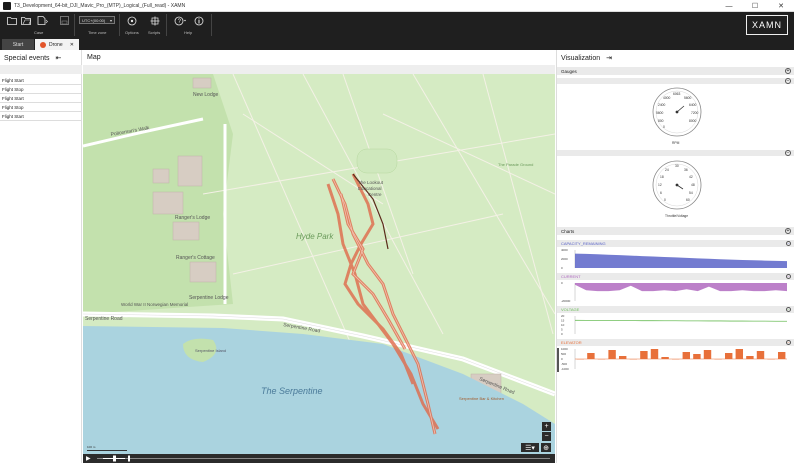 Image resolution: width=794 pixels, height=463 pixels. What do you see at coordinates (88, 458) in the screenshot?
I see `play-button: ▶` at bounding box center [88, 458].